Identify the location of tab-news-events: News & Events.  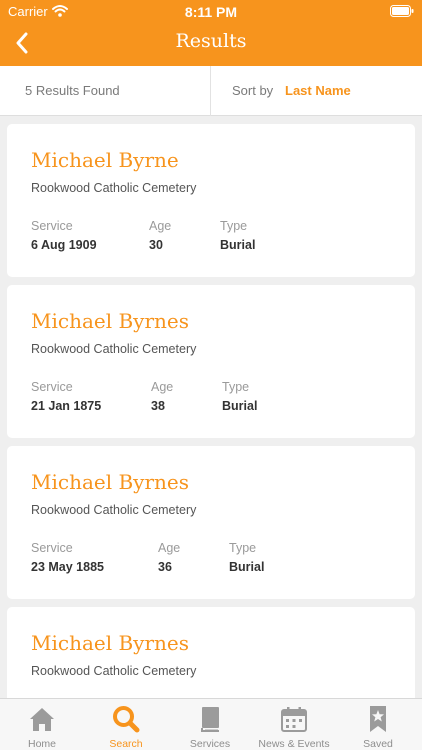
(294, 724).